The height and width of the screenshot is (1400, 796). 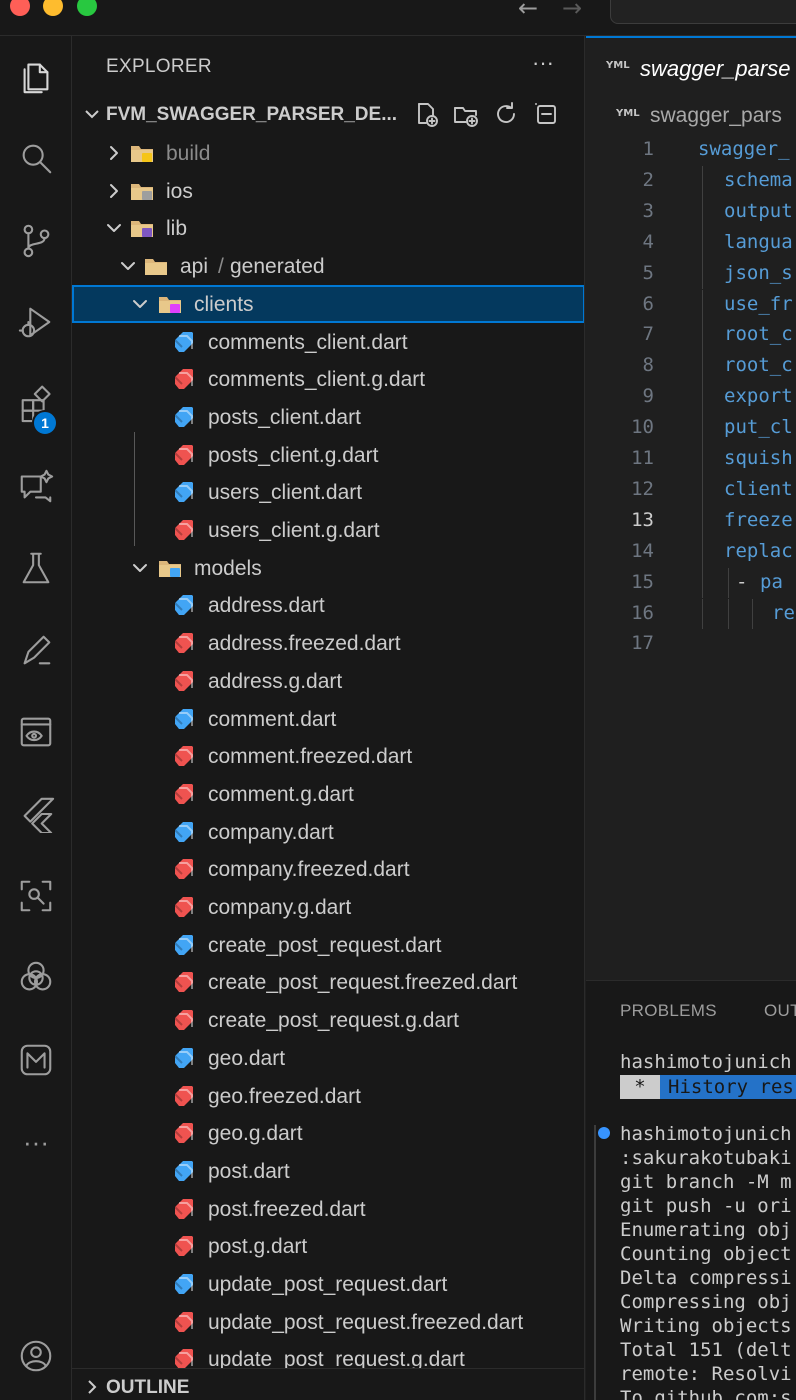 What do you see at coordinates (363, 983) in the screenshot?
I see `tree-item-label: create_post_request.freezed.dart` at bounding box center [363, 983].